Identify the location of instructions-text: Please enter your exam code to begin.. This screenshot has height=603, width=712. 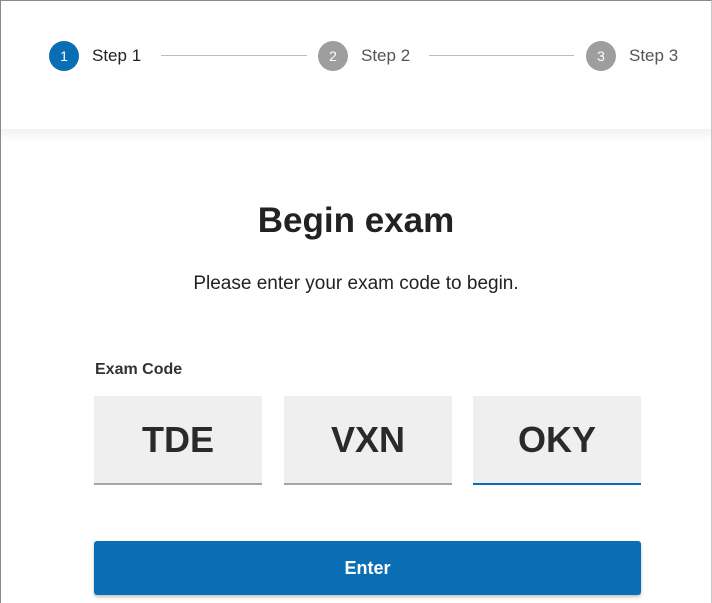
(356, 283).